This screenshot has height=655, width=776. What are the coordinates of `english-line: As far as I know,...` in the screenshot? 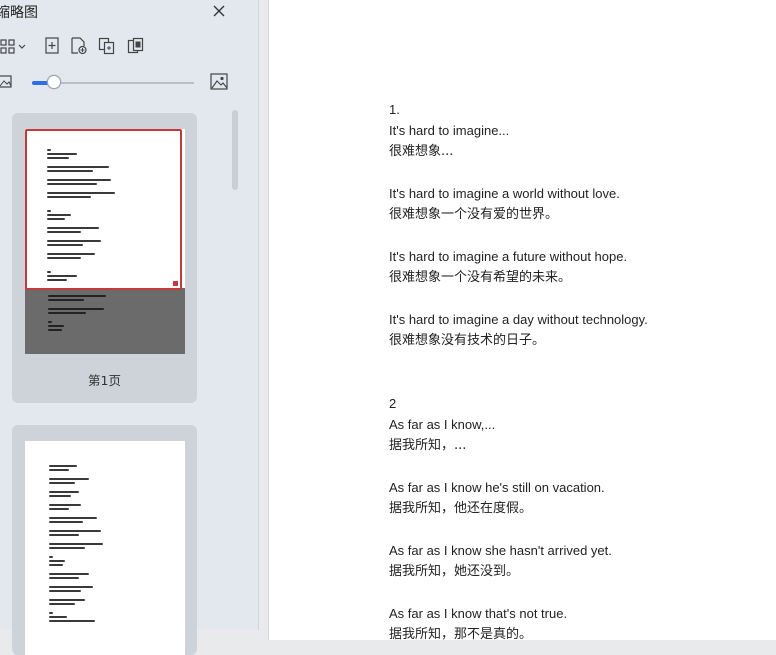 It's located at (442, 424).